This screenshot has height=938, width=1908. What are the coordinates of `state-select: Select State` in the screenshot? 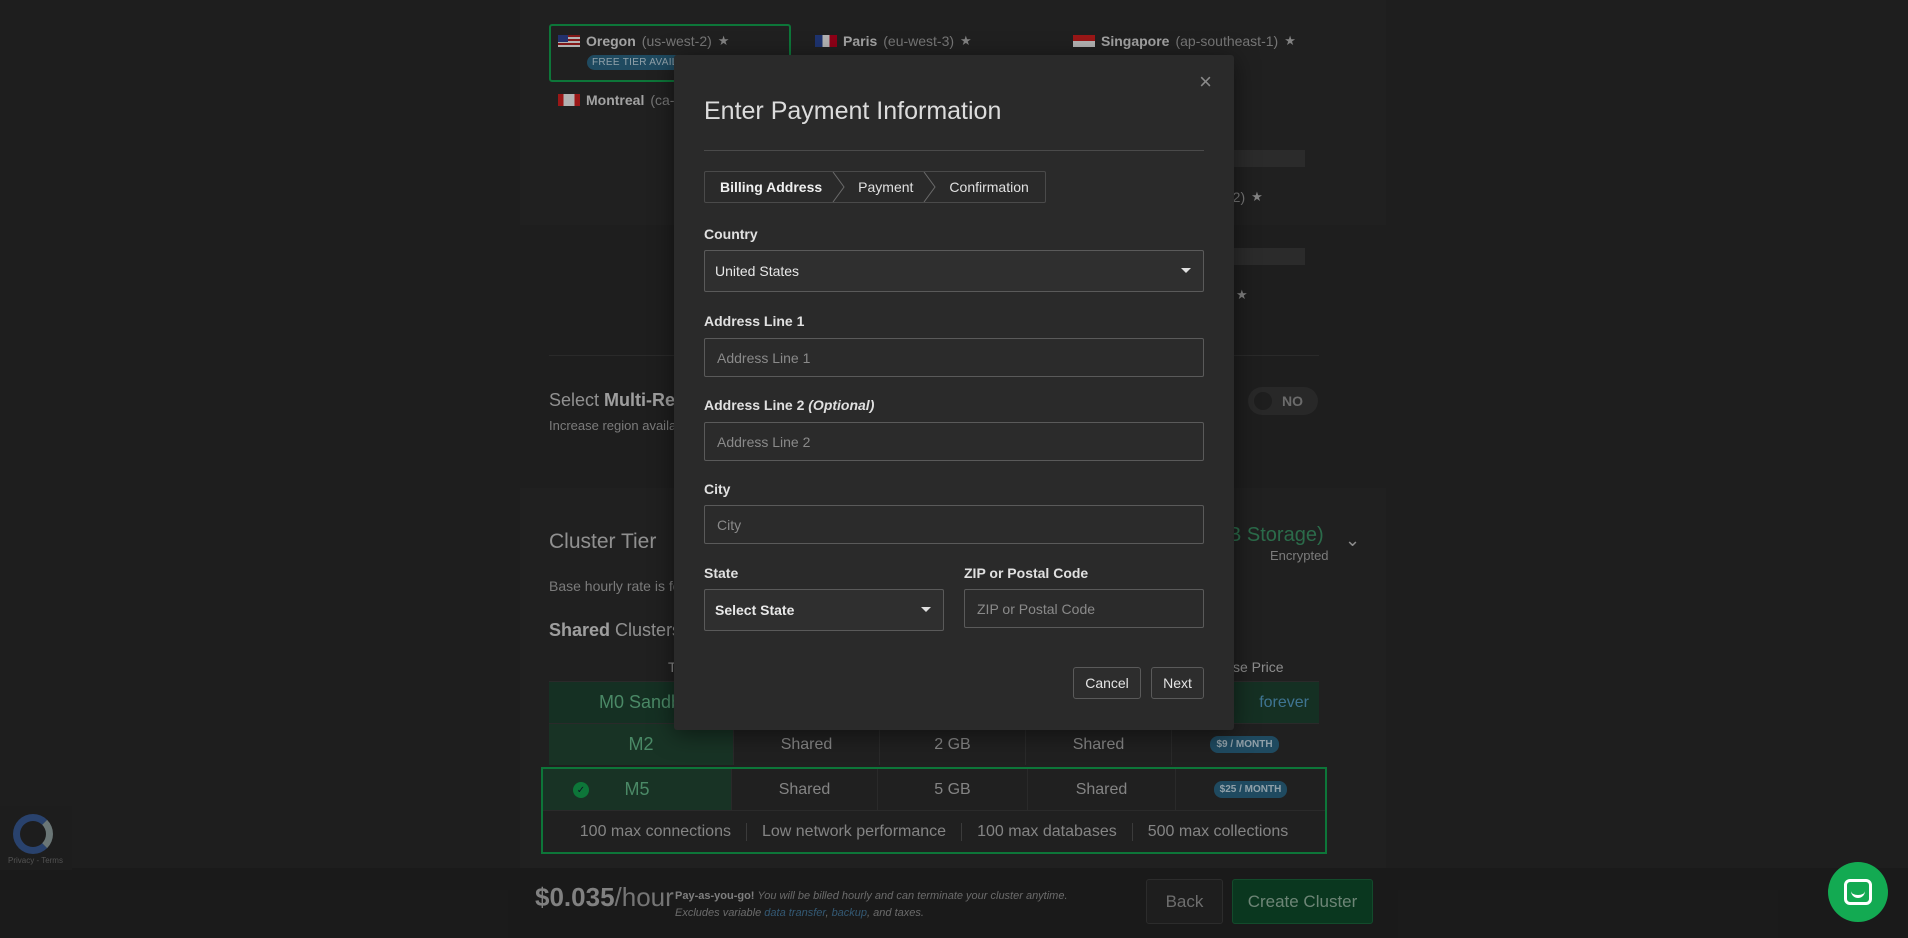 It's located at (824, 610).